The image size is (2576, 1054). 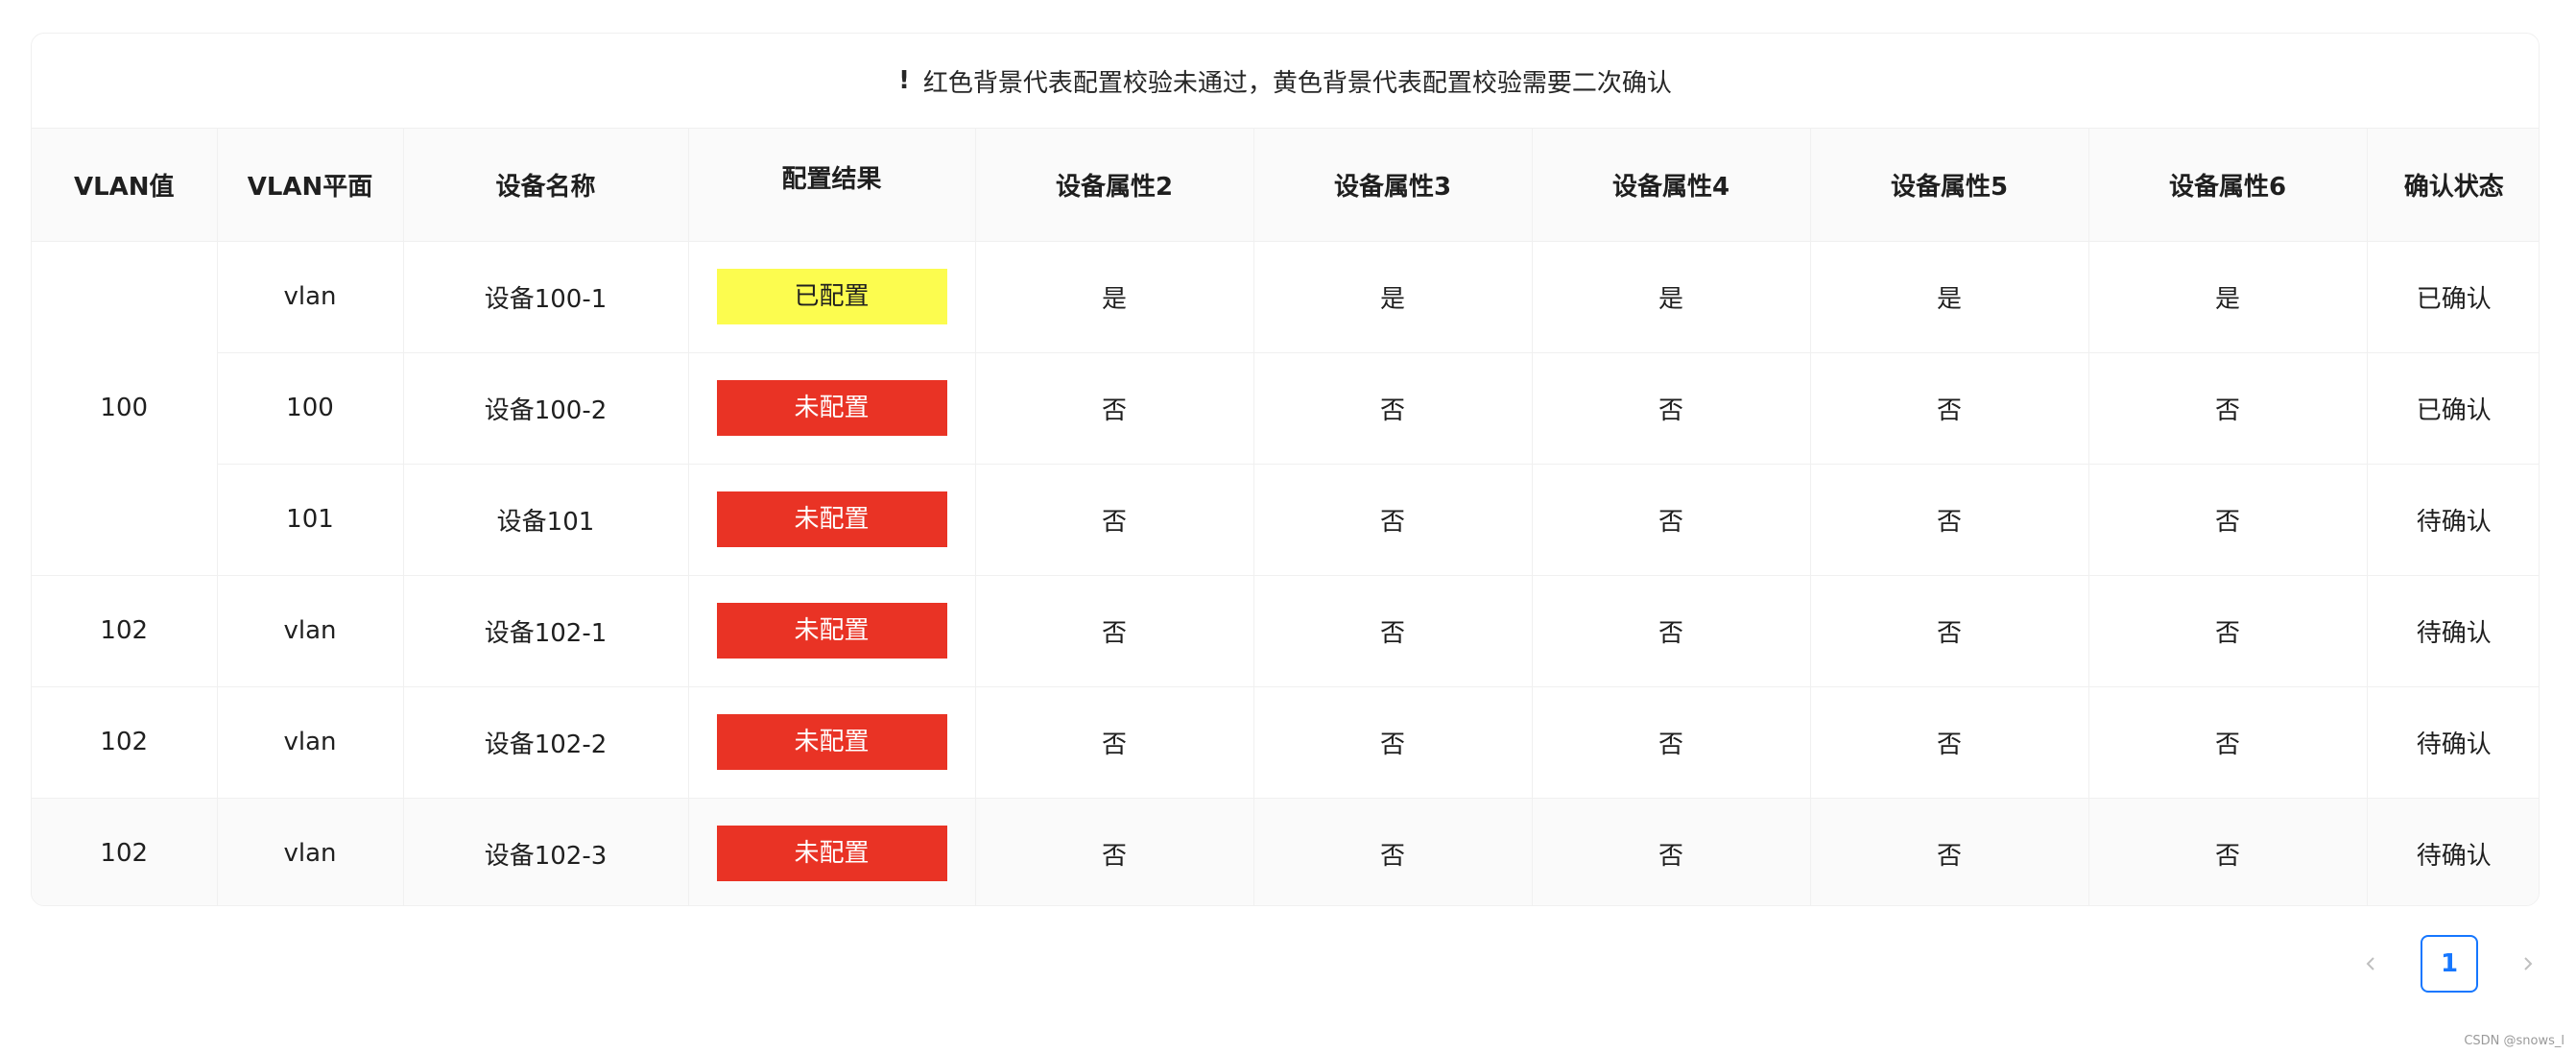 What do you see at coordinates (1393, 185) in the screenshot?
I see `col-header-attr-3: 设备属性3` at bounding box center [1393, 185].